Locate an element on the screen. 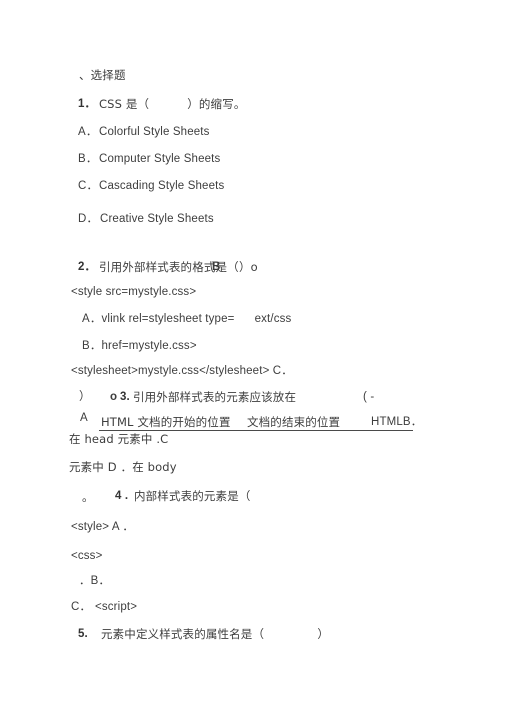 Image resolution: width=505 pixels, height=714 pixels. question-1-option-d-label: D． is located at coordinates (88, 219).